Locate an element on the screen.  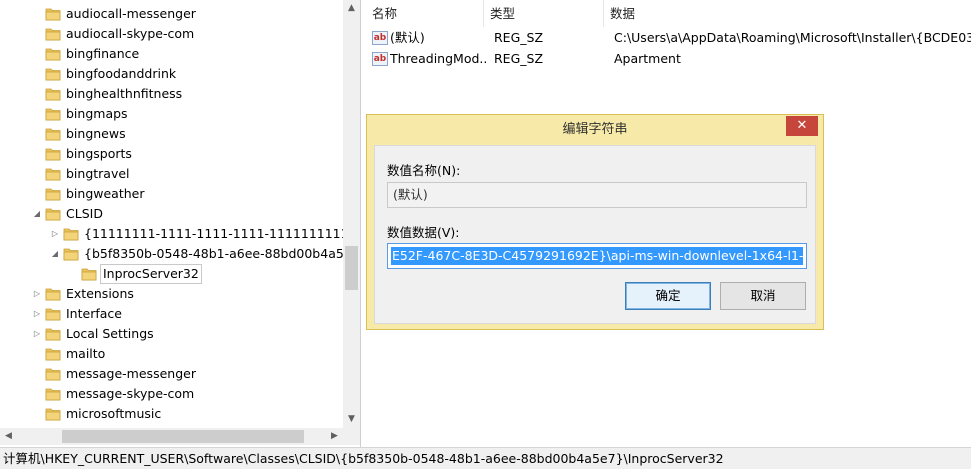
tree-item: bingfinance is located at coordinates (171, 54).